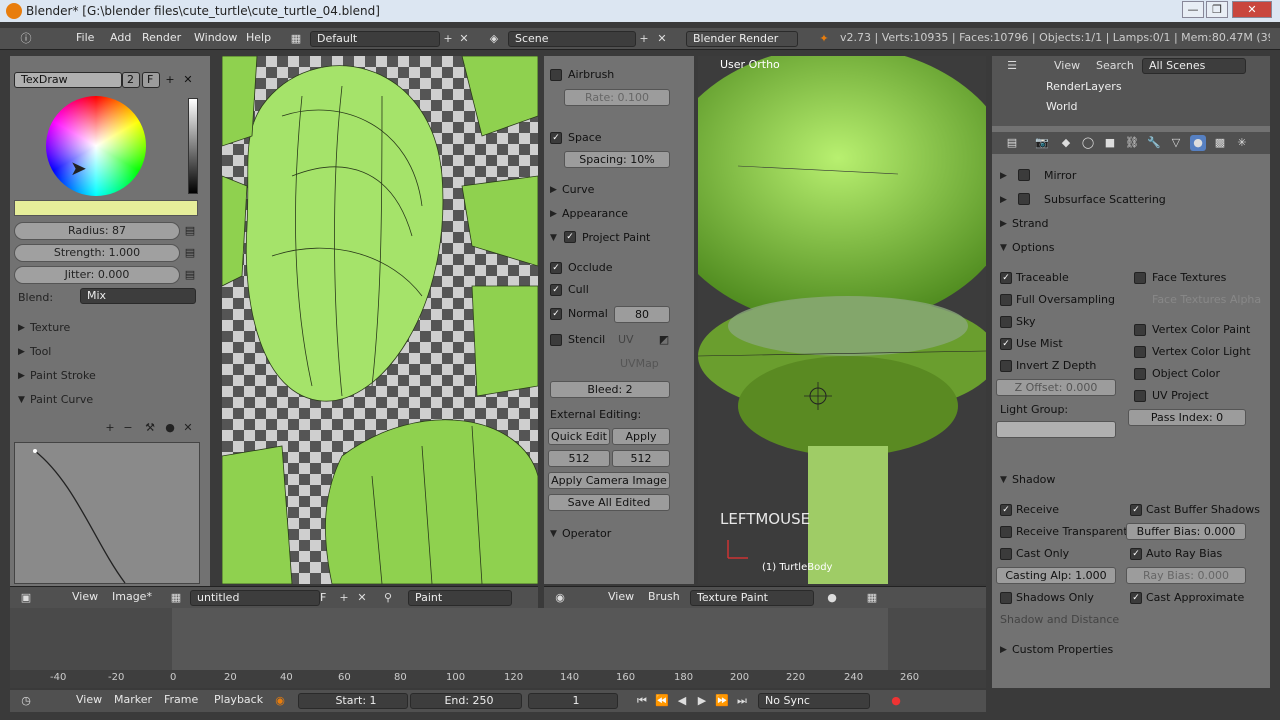 The image size is (1280, 720). Describe the element at coordinates (642, 314) in the screenshot. I see `normal-angle-field: 80` at that location.